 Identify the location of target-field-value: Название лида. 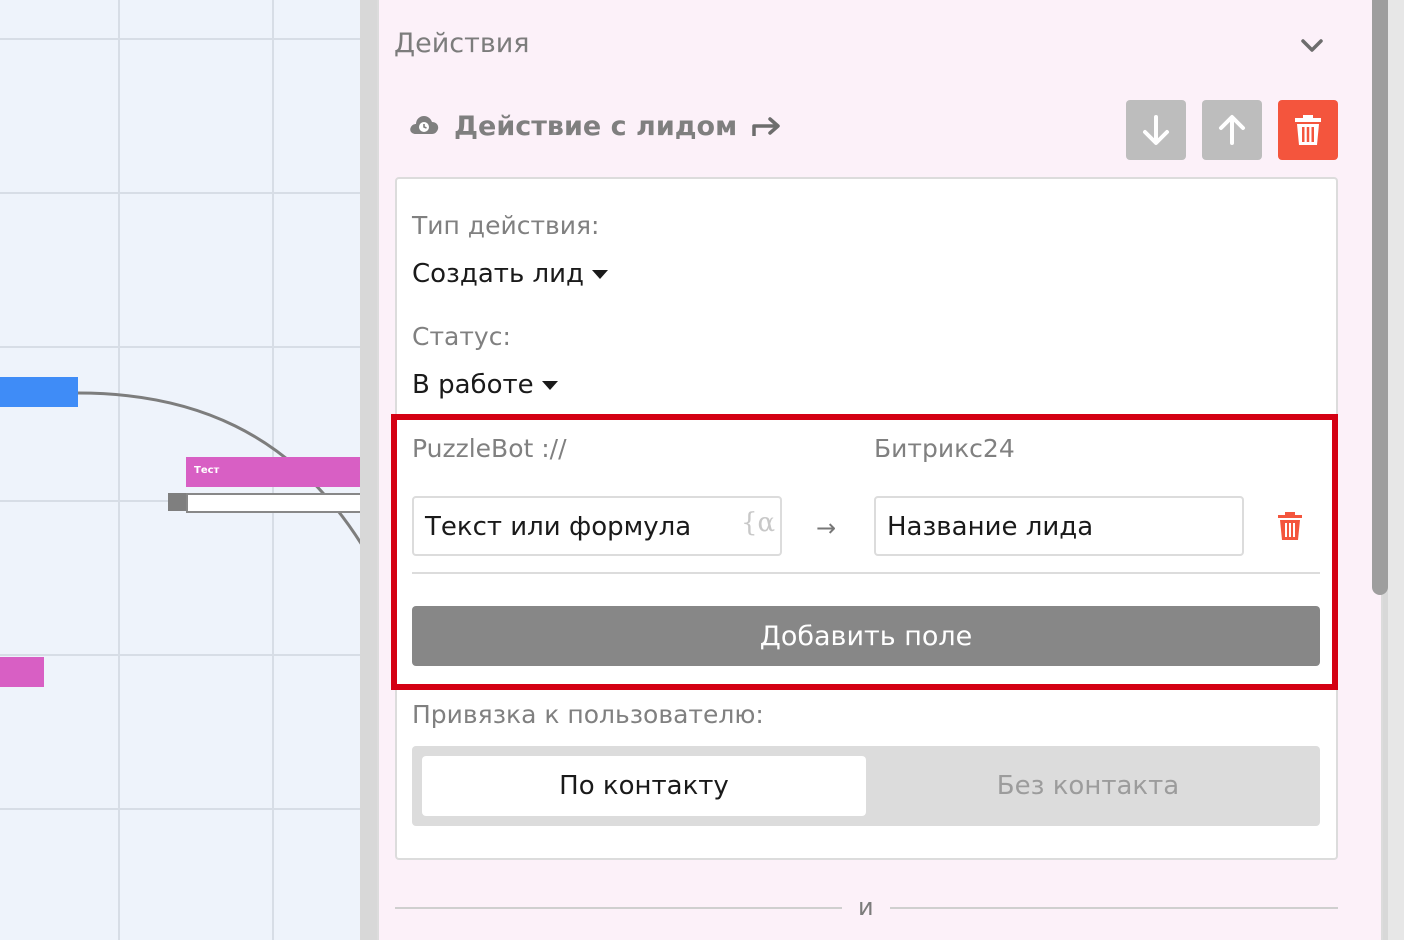
(990, 527).